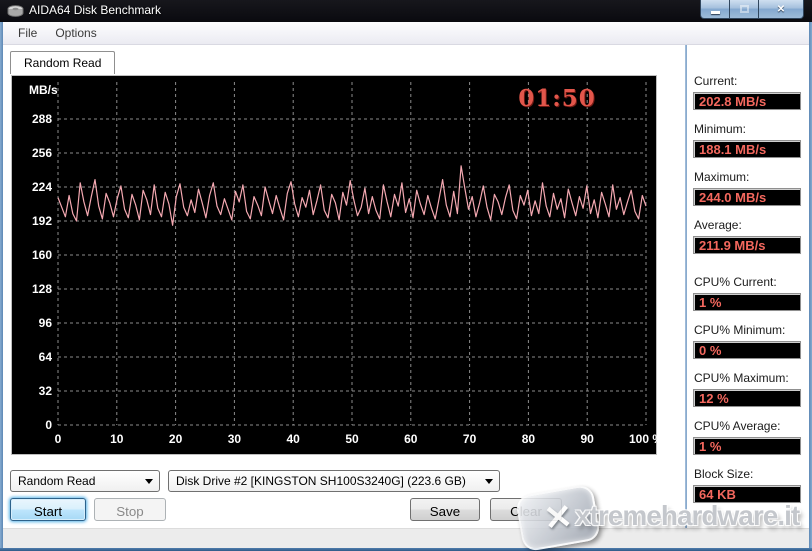 This screenshot has height=551, width=812. Describe the element at coordinates (45, 391) in the screenshot. I see `y-tick-label: 32` at that location.